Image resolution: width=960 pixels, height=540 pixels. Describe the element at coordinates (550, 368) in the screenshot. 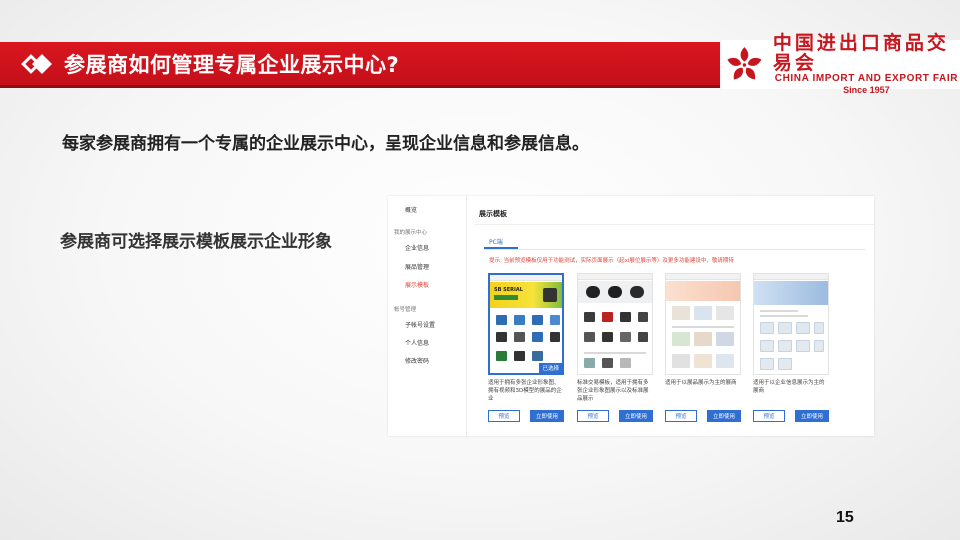

I see `selected-badge: 已选择` at that location.